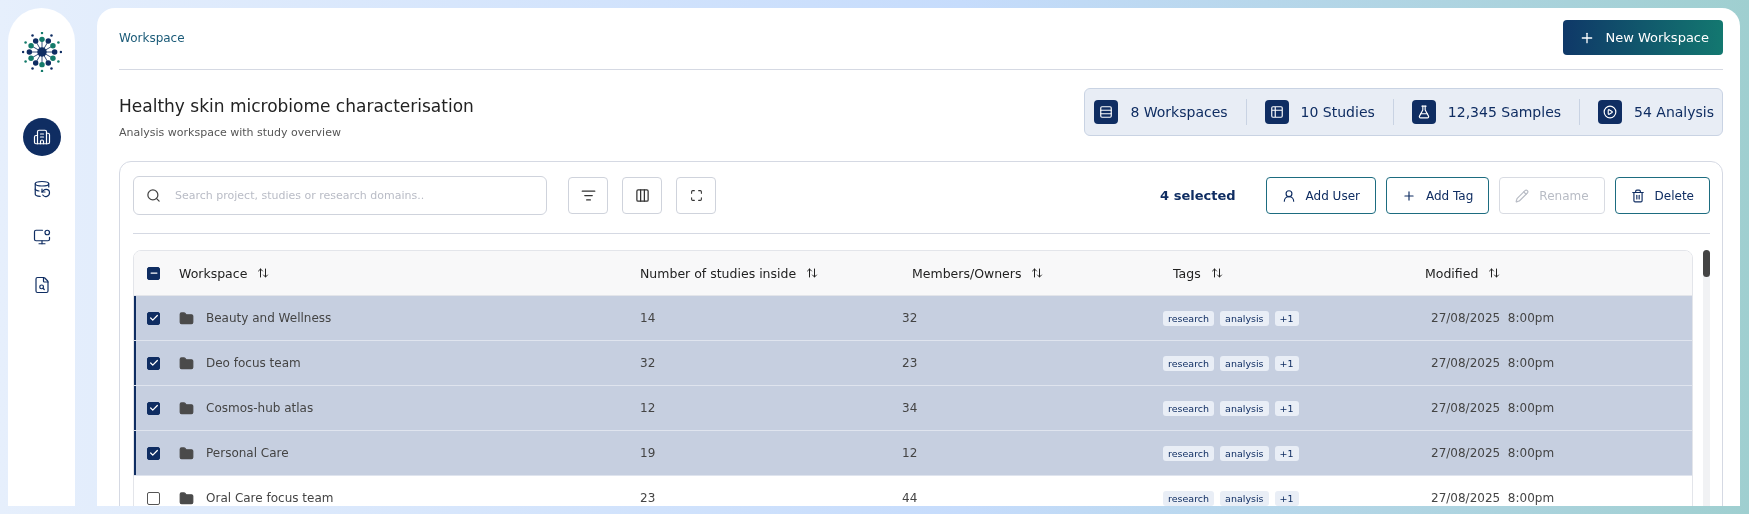 This screenshot has height=514, width=1749. Describe the element at coordinates (153, 273) in the screenshot. I see `select-all-checkbox` at that location.